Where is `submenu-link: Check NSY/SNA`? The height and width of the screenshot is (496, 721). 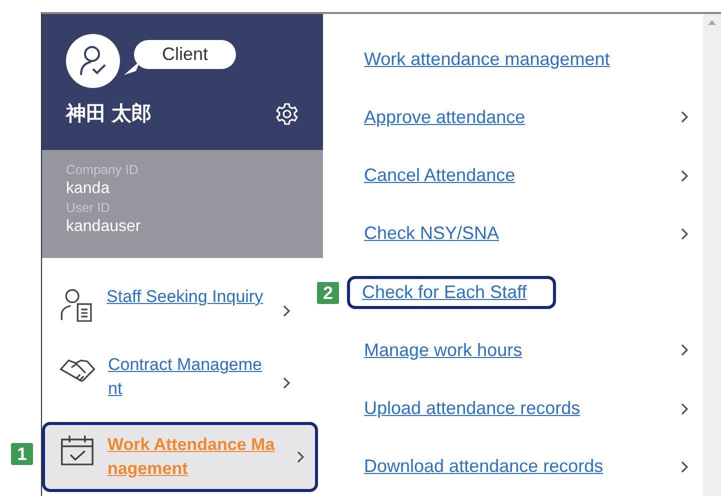 submenu-link: Check NSY/SNA is located at coordinates (431, 233).